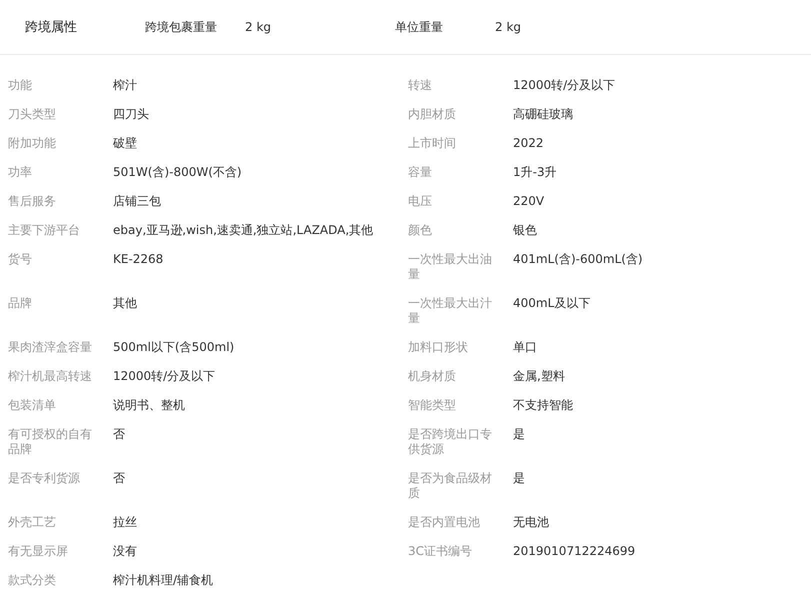 The image size is (811, 604). Describe the element at coordinates (432, 376) in the screenshot. I see `attribute-label: 机身材质` at that location.